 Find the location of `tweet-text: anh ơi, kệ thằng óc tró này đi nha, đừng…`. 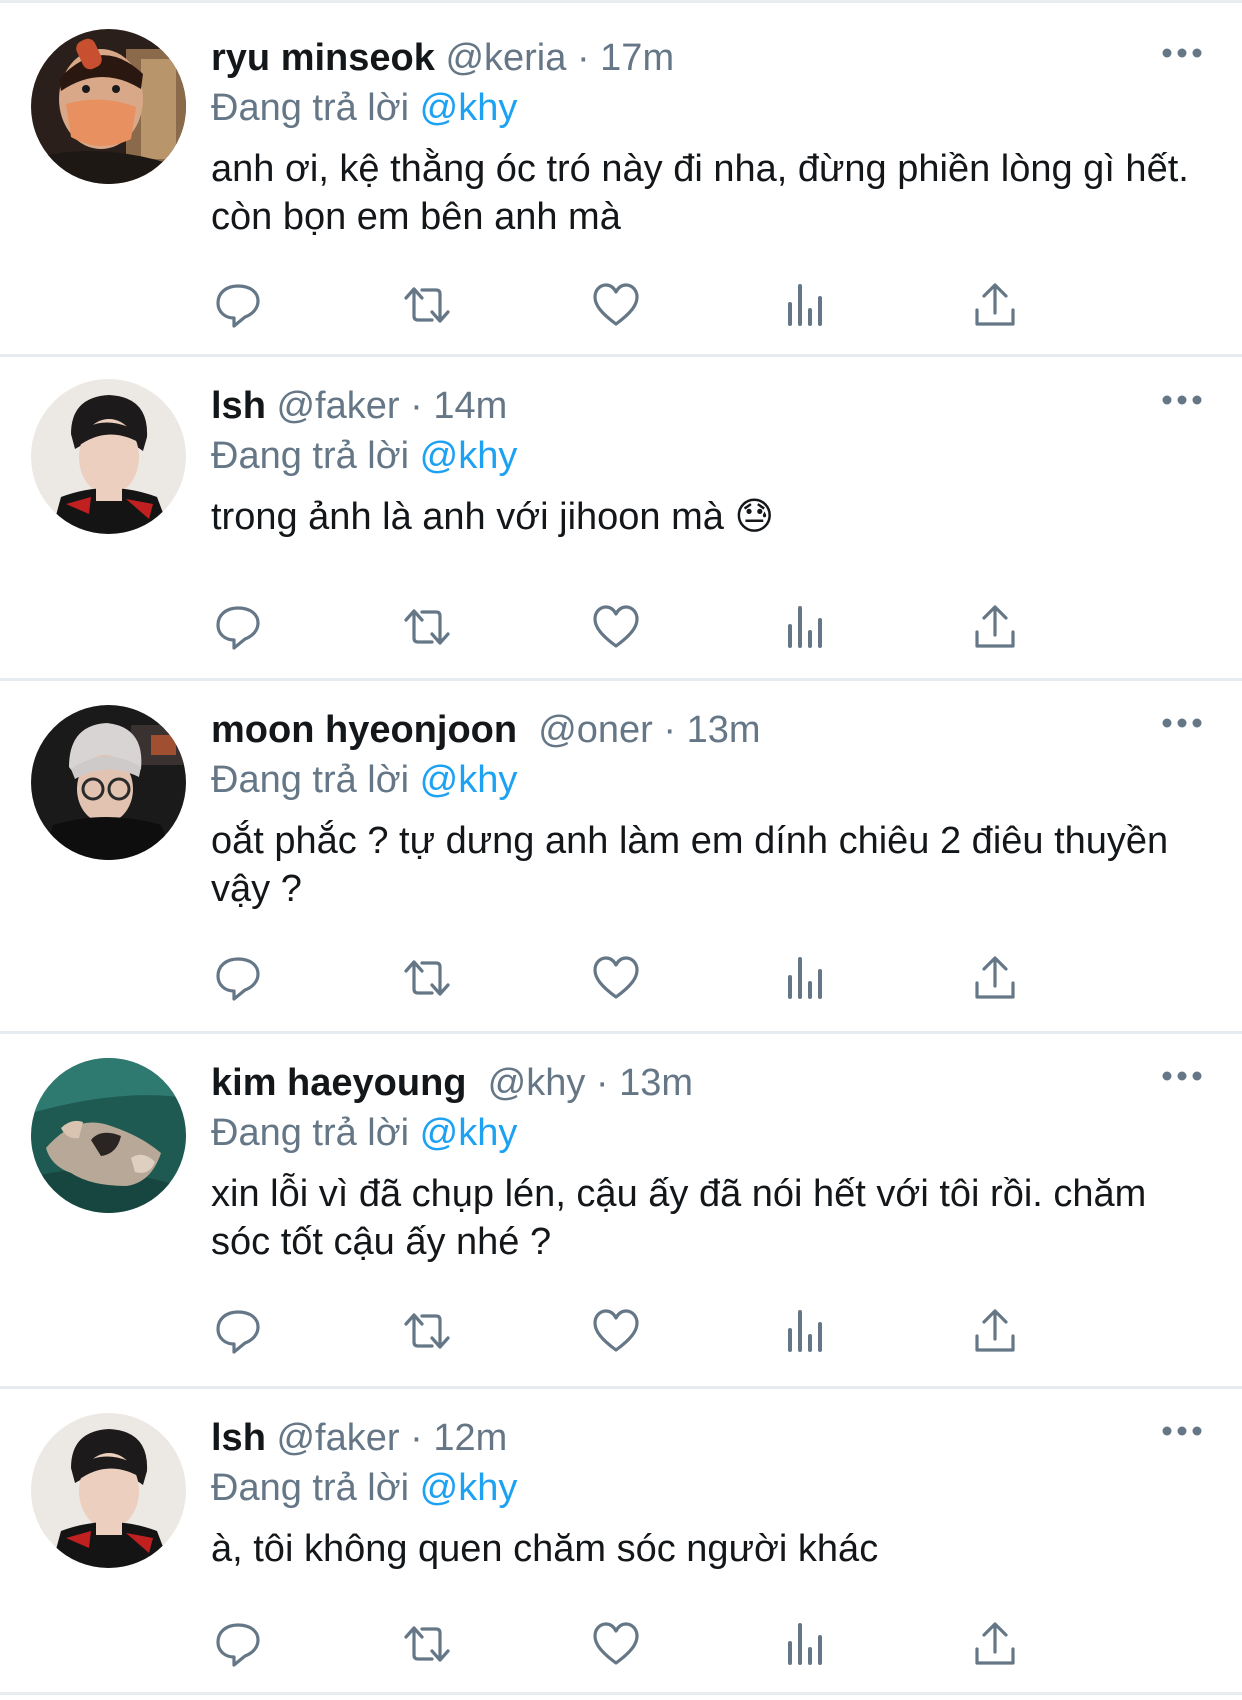

tweet-text: anh ơi, kệ thằng óc tró này đi nha, đừng… is located at coordinates (705, 193).